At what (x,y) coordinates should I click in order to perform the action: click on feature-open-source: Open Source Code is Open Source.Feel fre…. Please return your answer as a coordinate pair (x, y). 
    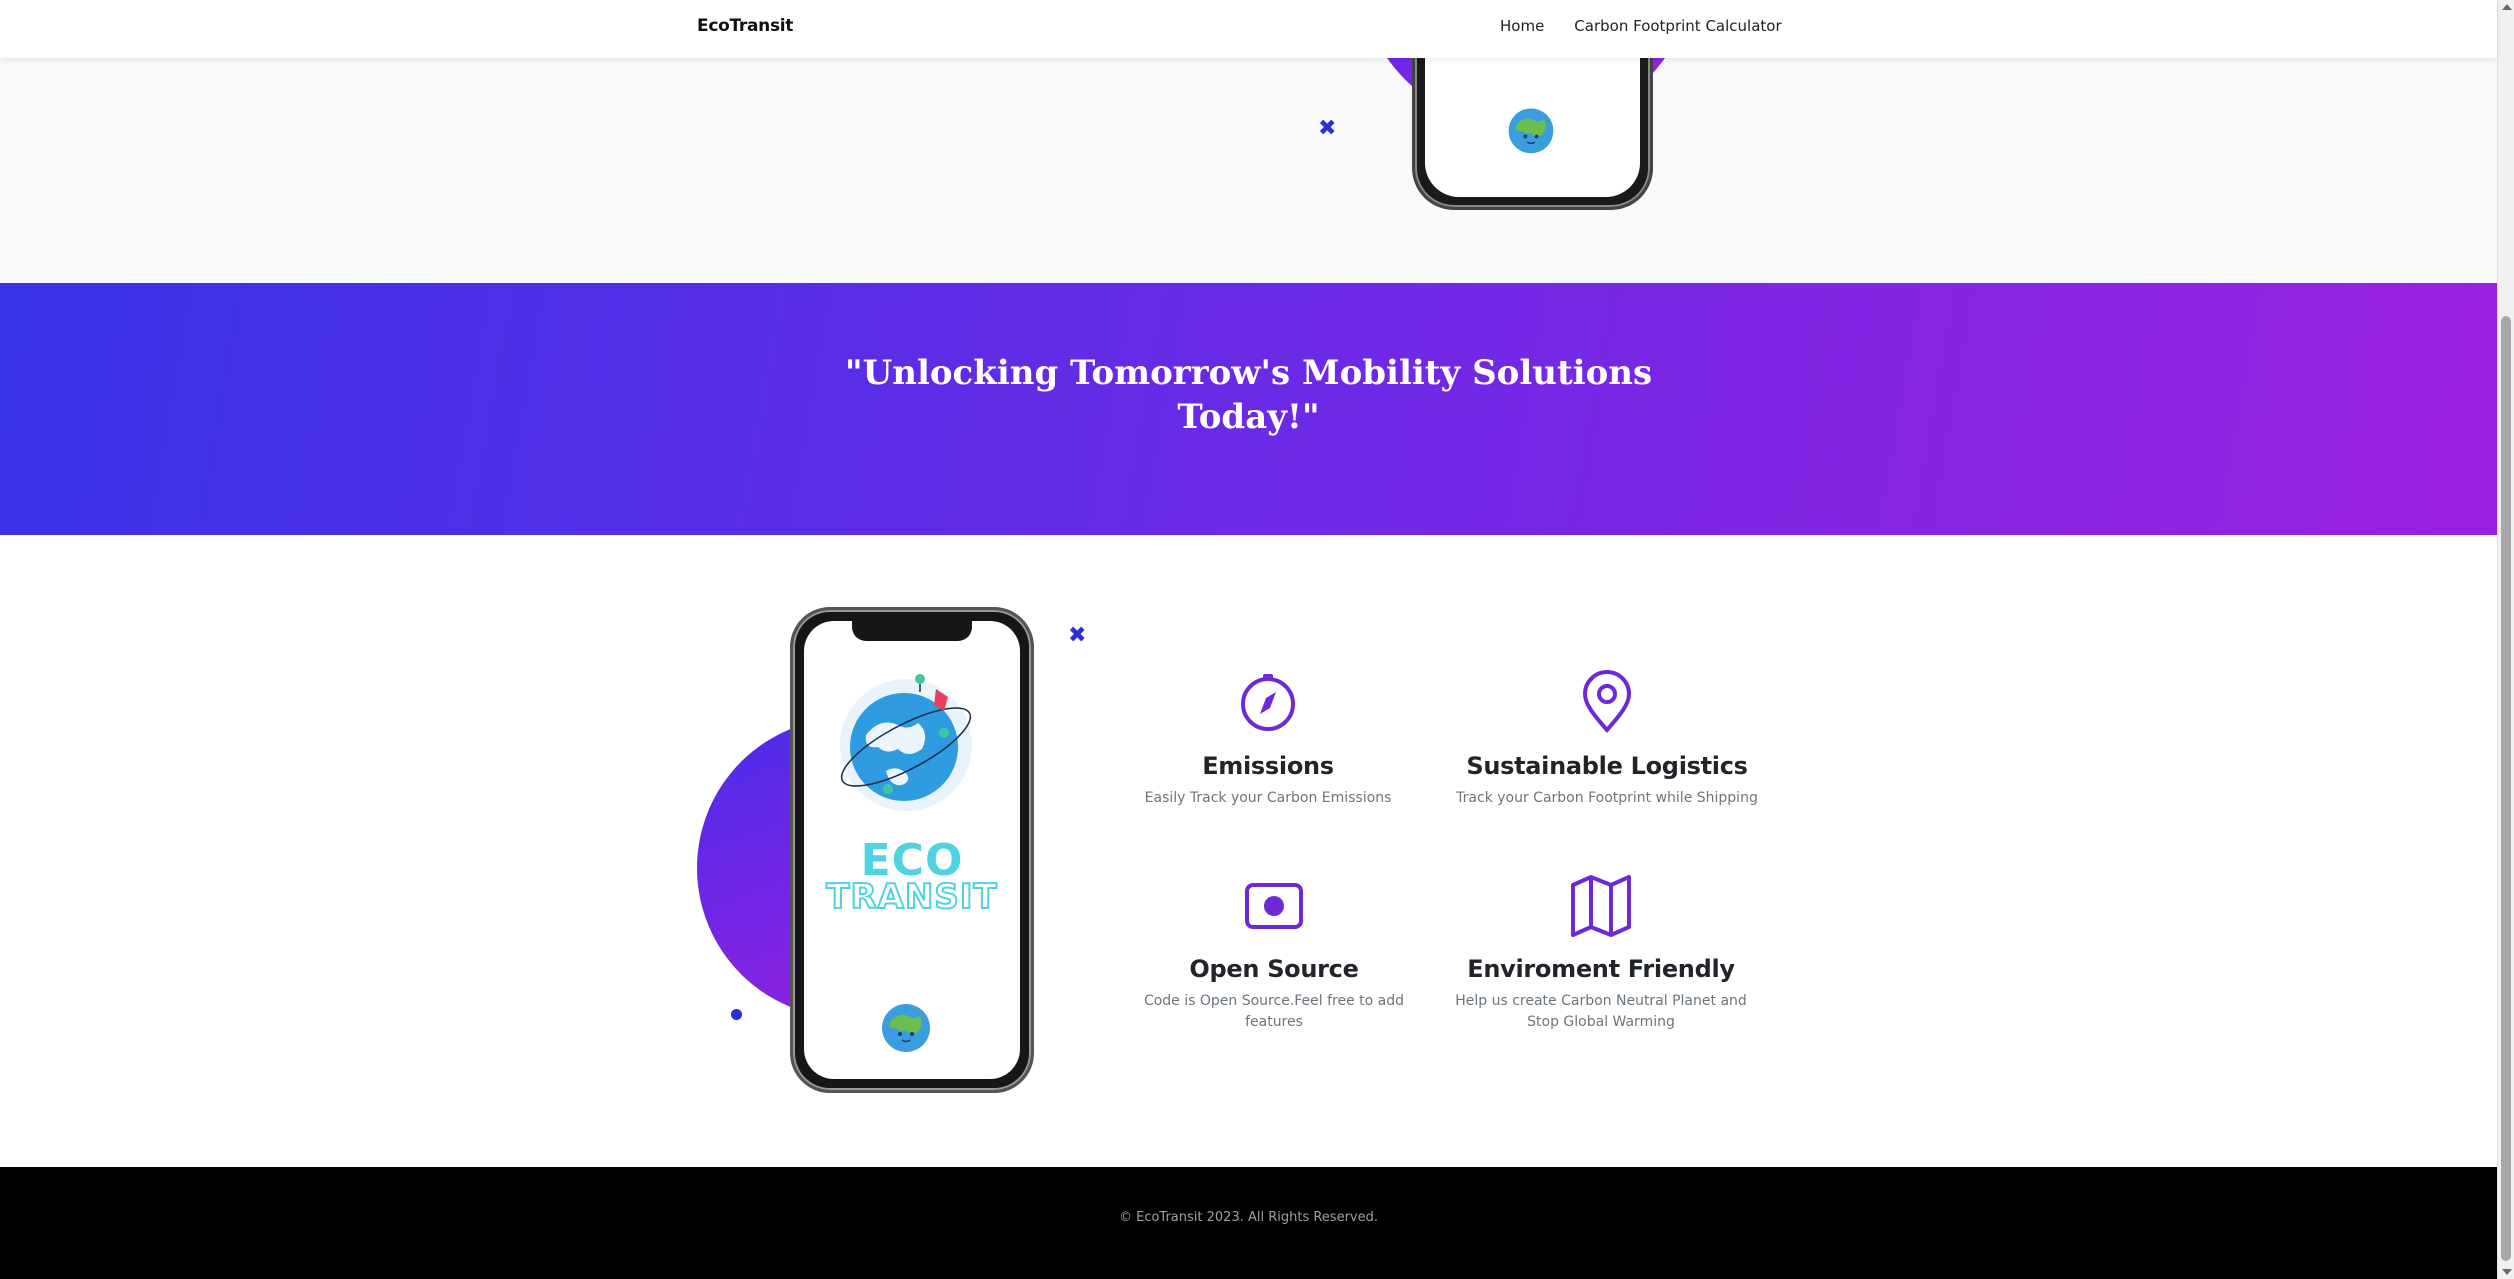
    Looking at the image, I should click on (1274, 953).